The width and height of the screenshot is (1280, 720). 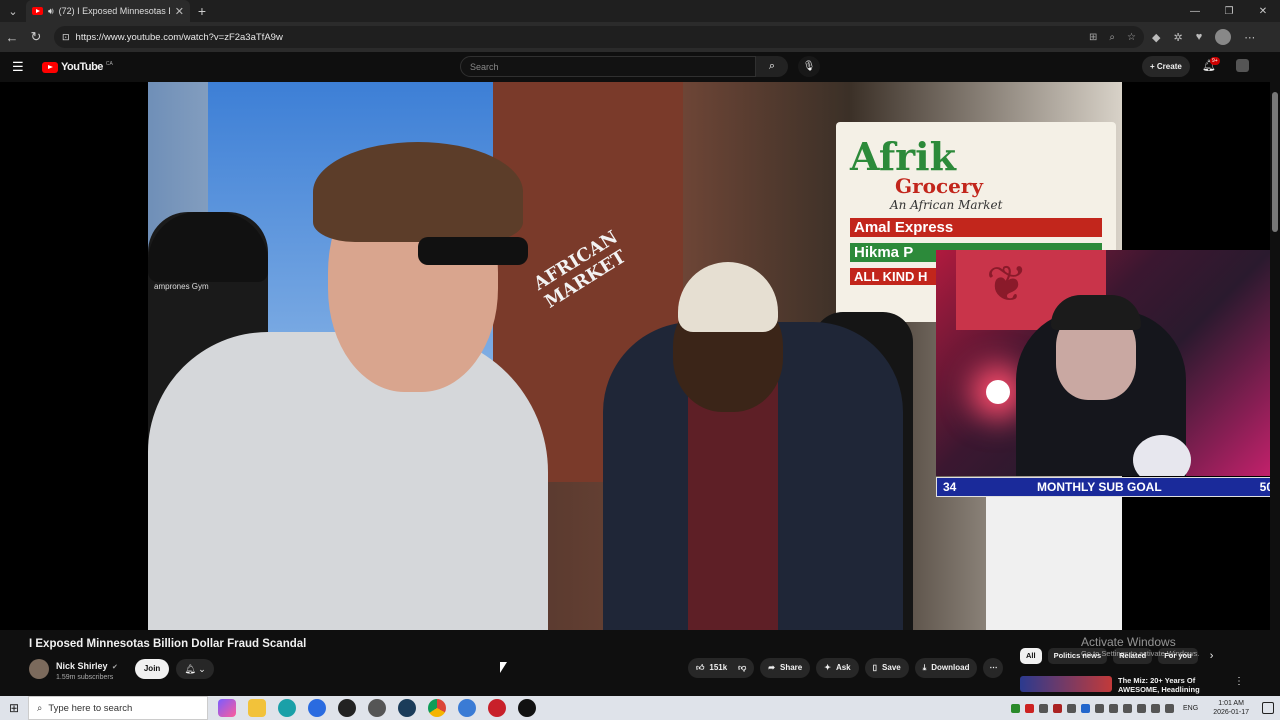 What do you see at coordinates (1166, 66) in the screenshot?
I see `create-button: + Create` at bounding box center [1166, 66].